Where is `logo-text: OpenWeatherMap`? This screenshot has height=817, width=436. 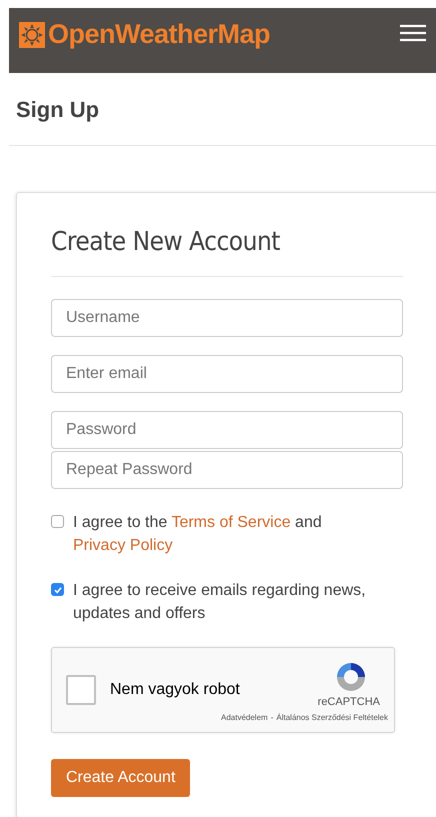 logo-text: OpenWeatherMap is located at coordinates (159, 34).